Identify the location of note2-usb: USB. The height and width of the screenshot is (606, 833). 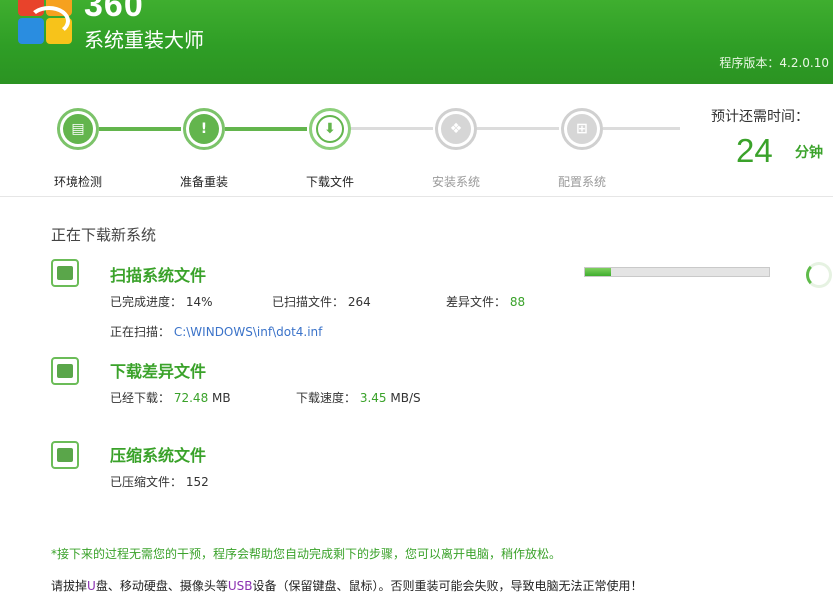
(240, 586).